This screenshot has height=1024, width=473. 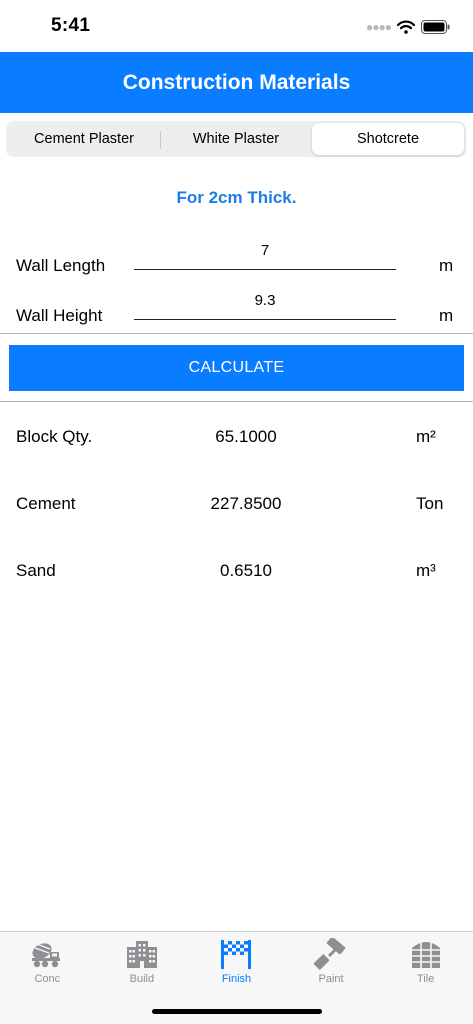 I want to click on plaster-type-segmented-control: Cement Plaster White Plaster Shotcrete, so click(x=236, y=139).